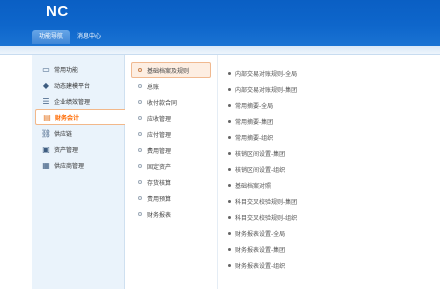  I want to click on submenu-item-fixed-assets: 固定资产, so click(171, 166).